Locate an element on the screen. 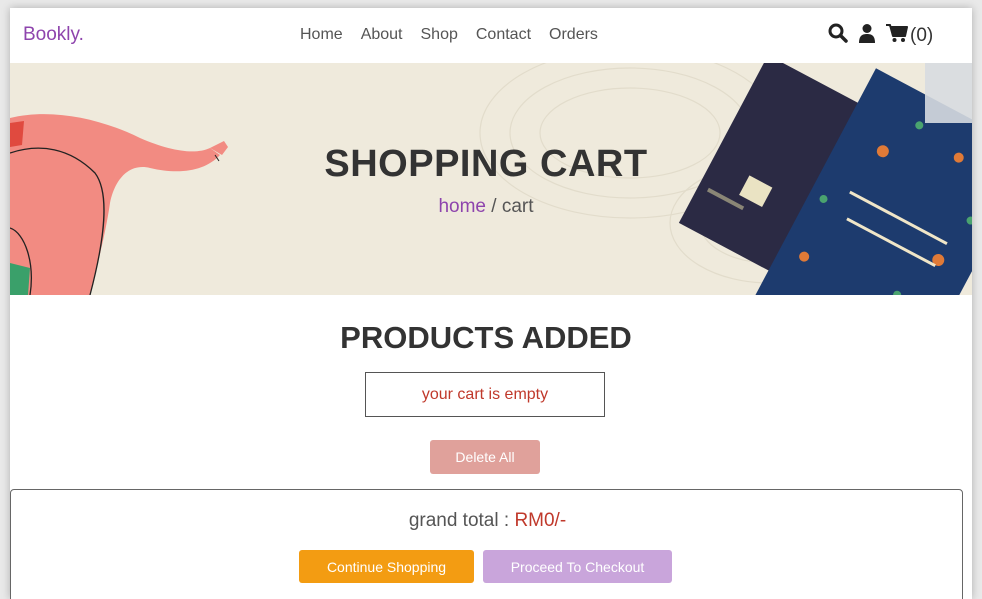  nav-orders: Orders is located at coordinates (573, 35).